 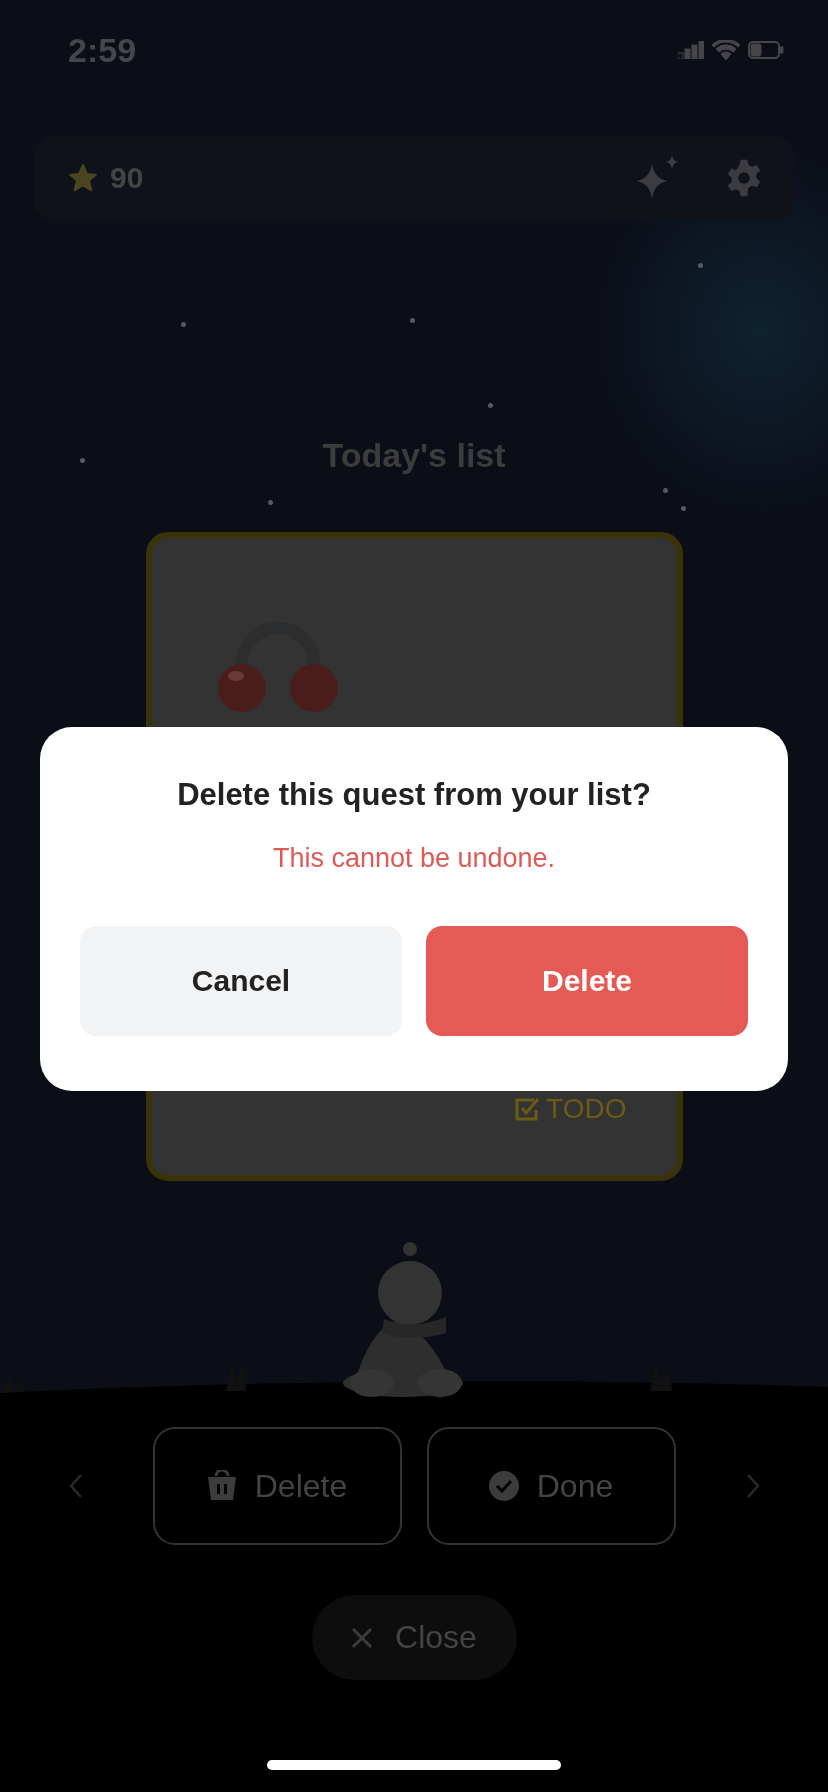 What do you see at coordinates (75, 1486) in the screenshot?
I see `chevron-left-icon` at bounding box center [75, 1486].